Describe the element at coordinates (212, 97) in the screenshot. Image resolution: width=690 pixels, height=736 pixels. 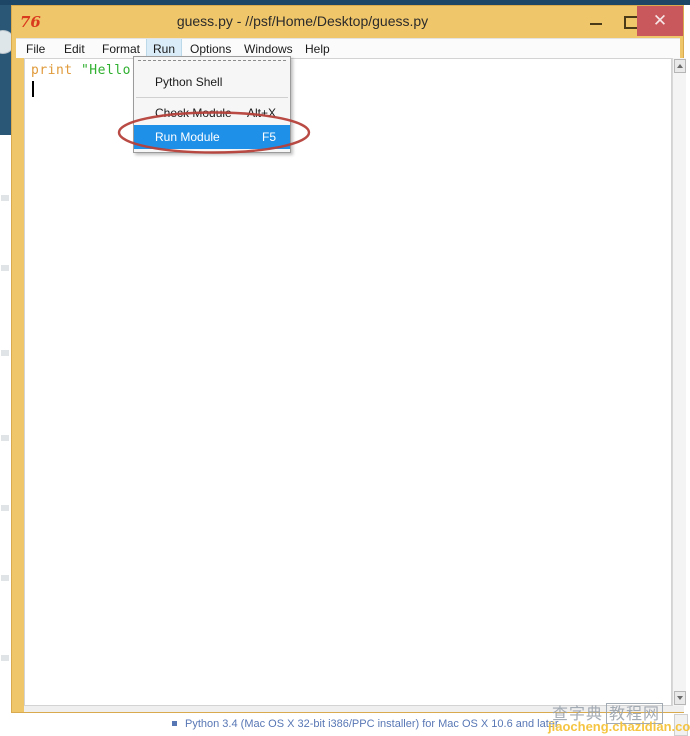
I see `menu-separator` at that location.